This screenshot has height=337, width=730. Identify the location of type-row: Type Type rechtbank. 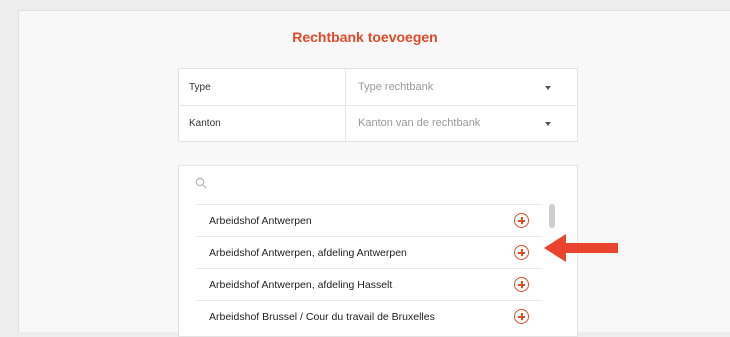
(378, 87).